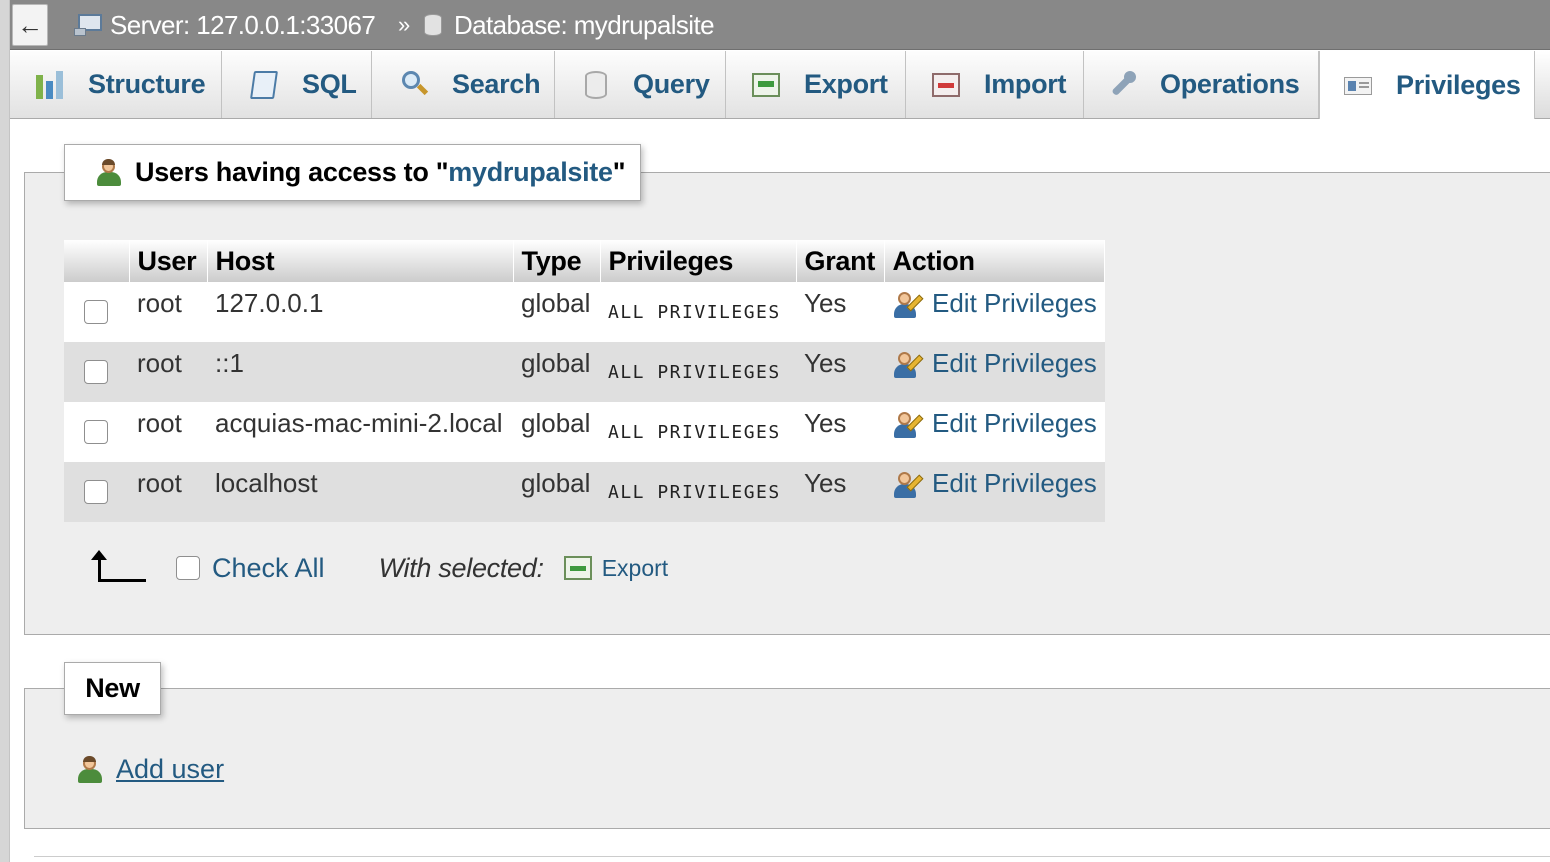  What do you see at coordinates (170, 769) in the screenshot?
I see `add-user-label: Add user` at bounding box center [170, 769].